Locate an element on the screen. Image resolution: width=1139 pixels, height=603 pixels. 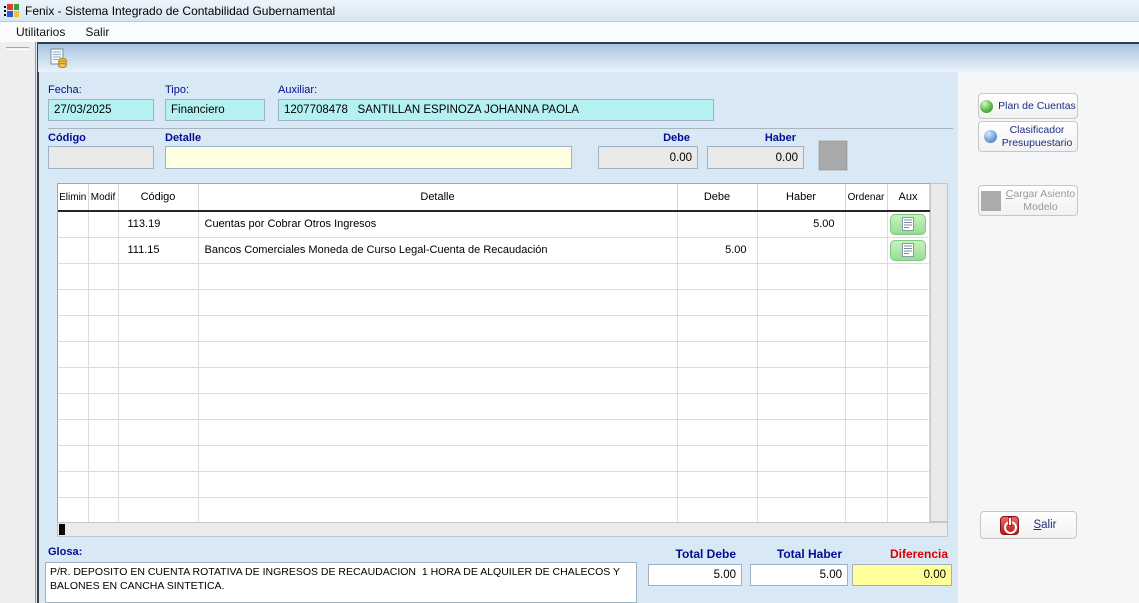
diferencia-field is located at coordinates (902, 575).